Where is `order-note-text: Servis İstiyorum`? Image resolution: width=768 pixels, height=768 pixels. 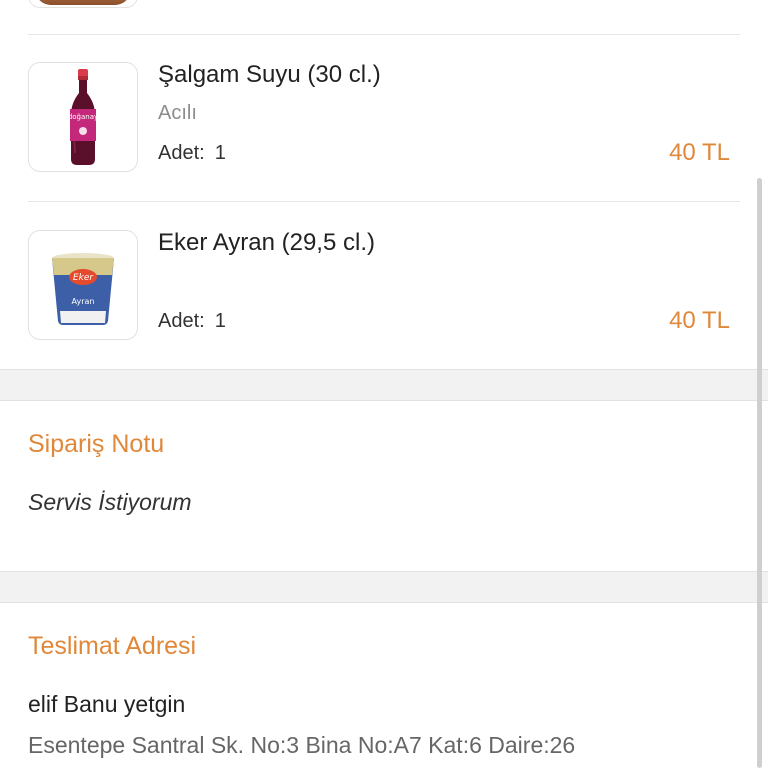
order-note-text: Servis İstiyorum is located at coordinates (110, 502).